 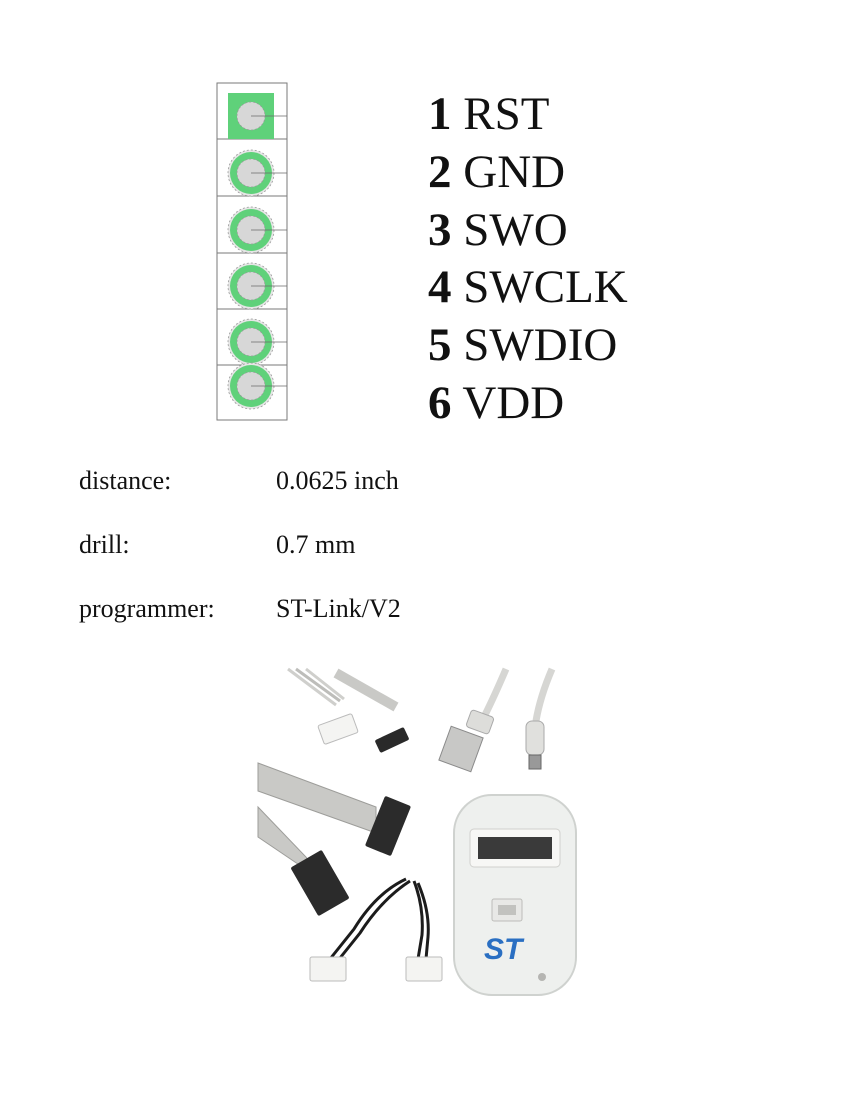 I want to click on pin-row-4: 4 SWCLK, so click(x=528, y=288).